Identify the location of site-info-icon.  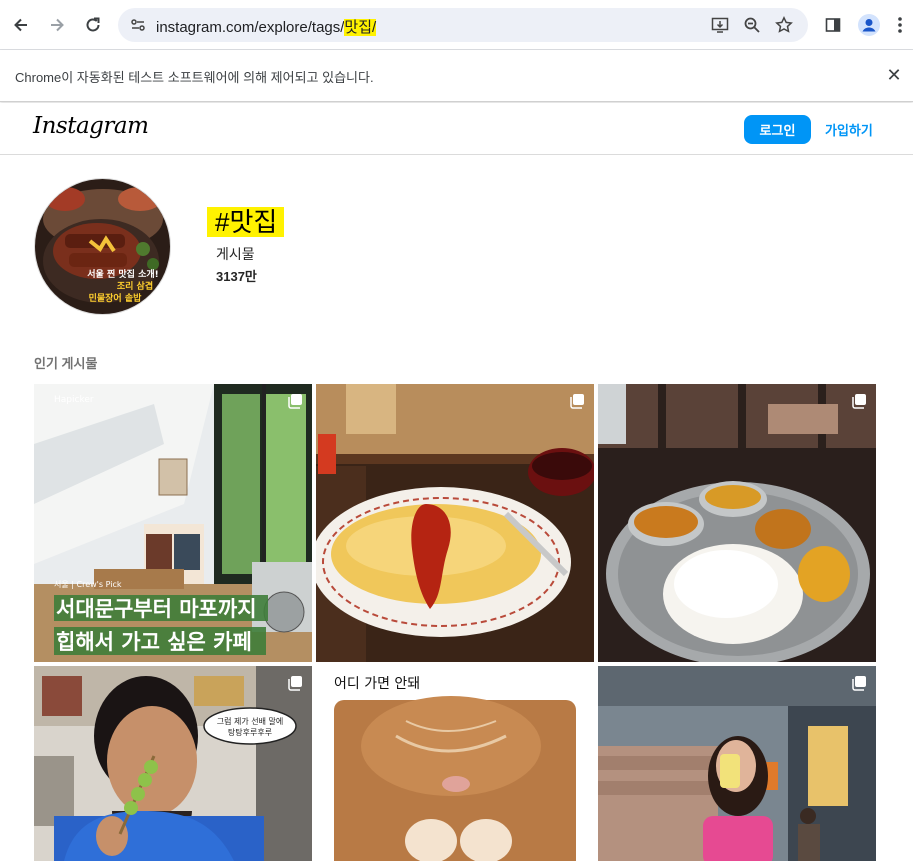
(138, 25).